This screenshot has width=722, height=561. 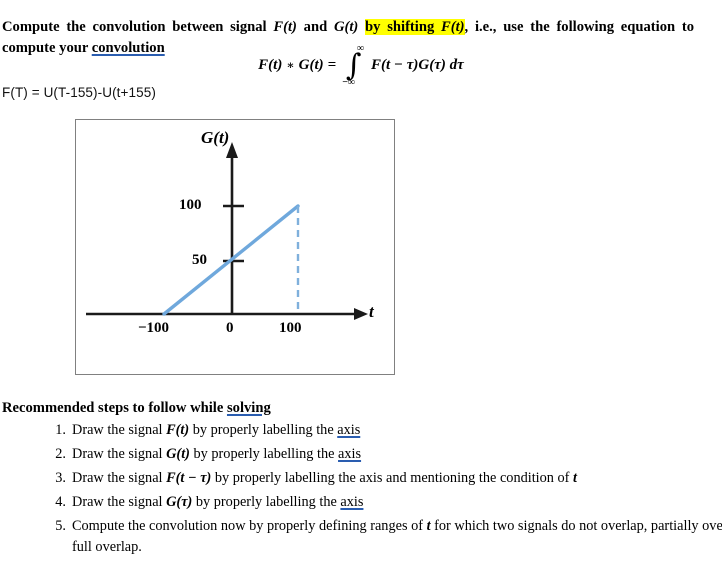 I want to click on highlighted-phrase: by shifting F(t), so click(x=415, y=26).